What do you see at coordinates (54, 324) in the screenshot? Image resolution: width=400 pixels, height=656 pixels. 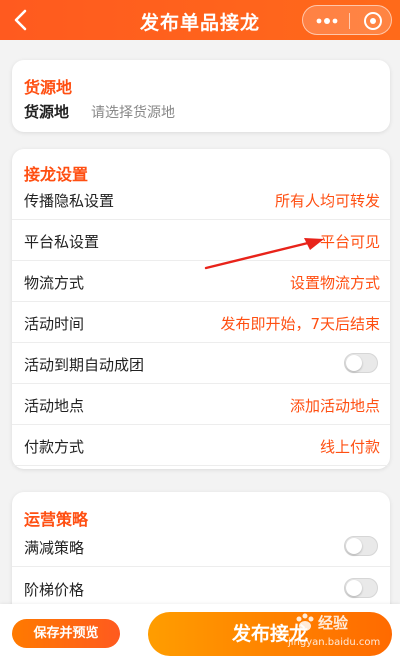 I see `row-label: 活动时间` at bounding box center [54, 324].